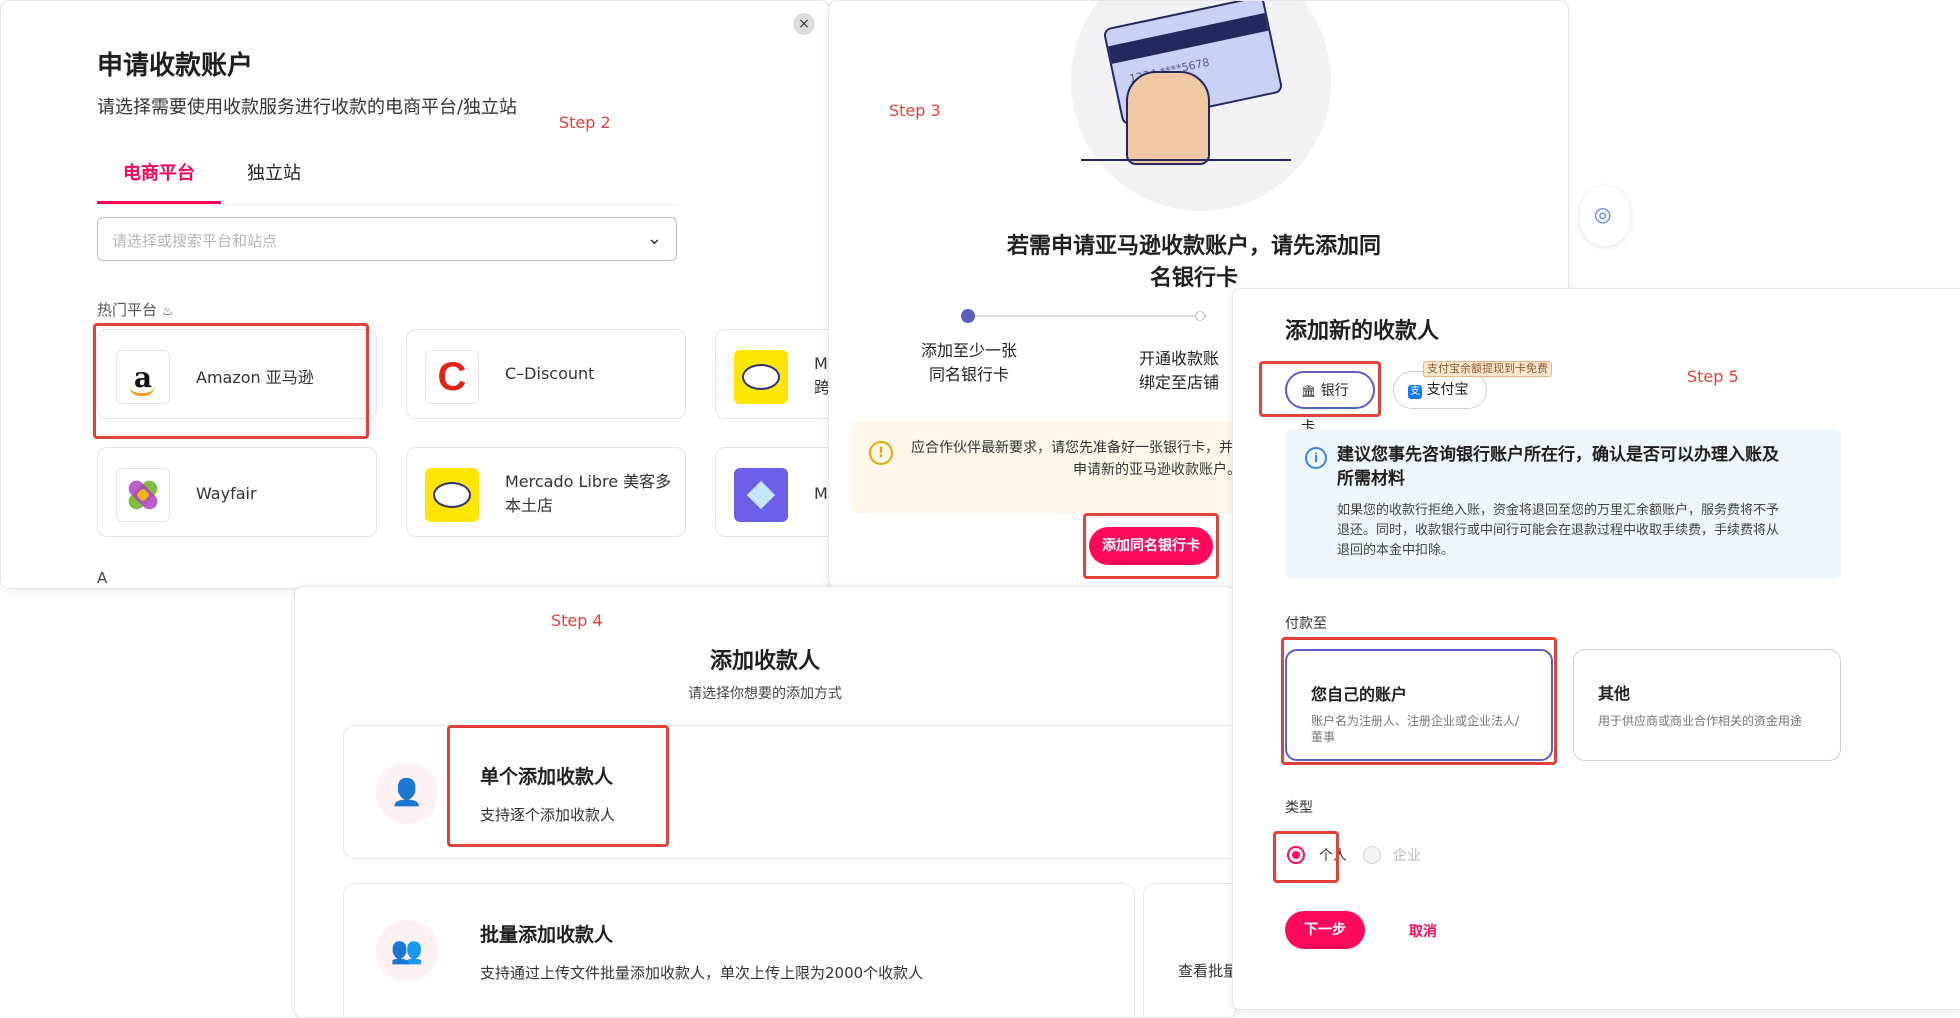 The height and width of the screenshot is (1018, 1960). Describe the element at coordinates (585, 122) in the screenshot. I see `step-2-label: Step 2` at that location.